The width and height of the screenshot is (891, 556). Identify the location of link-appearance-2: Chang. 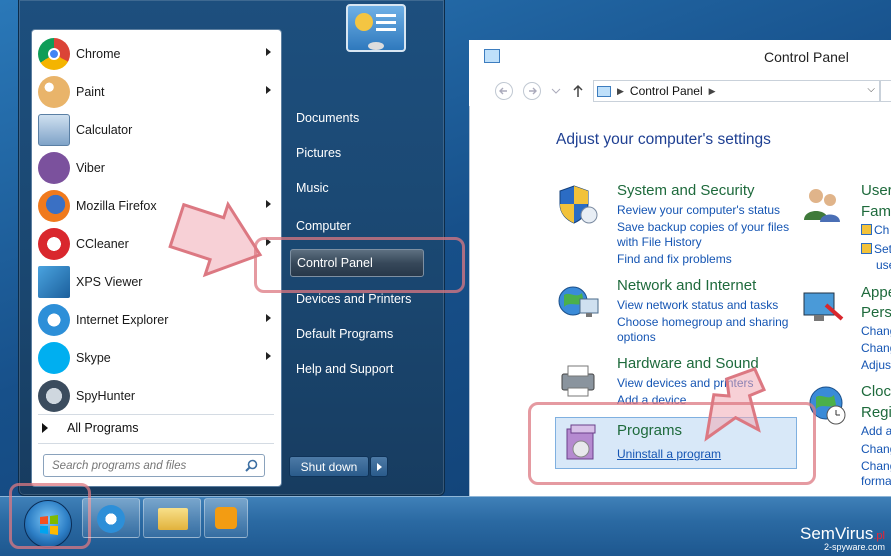
(876, 348).